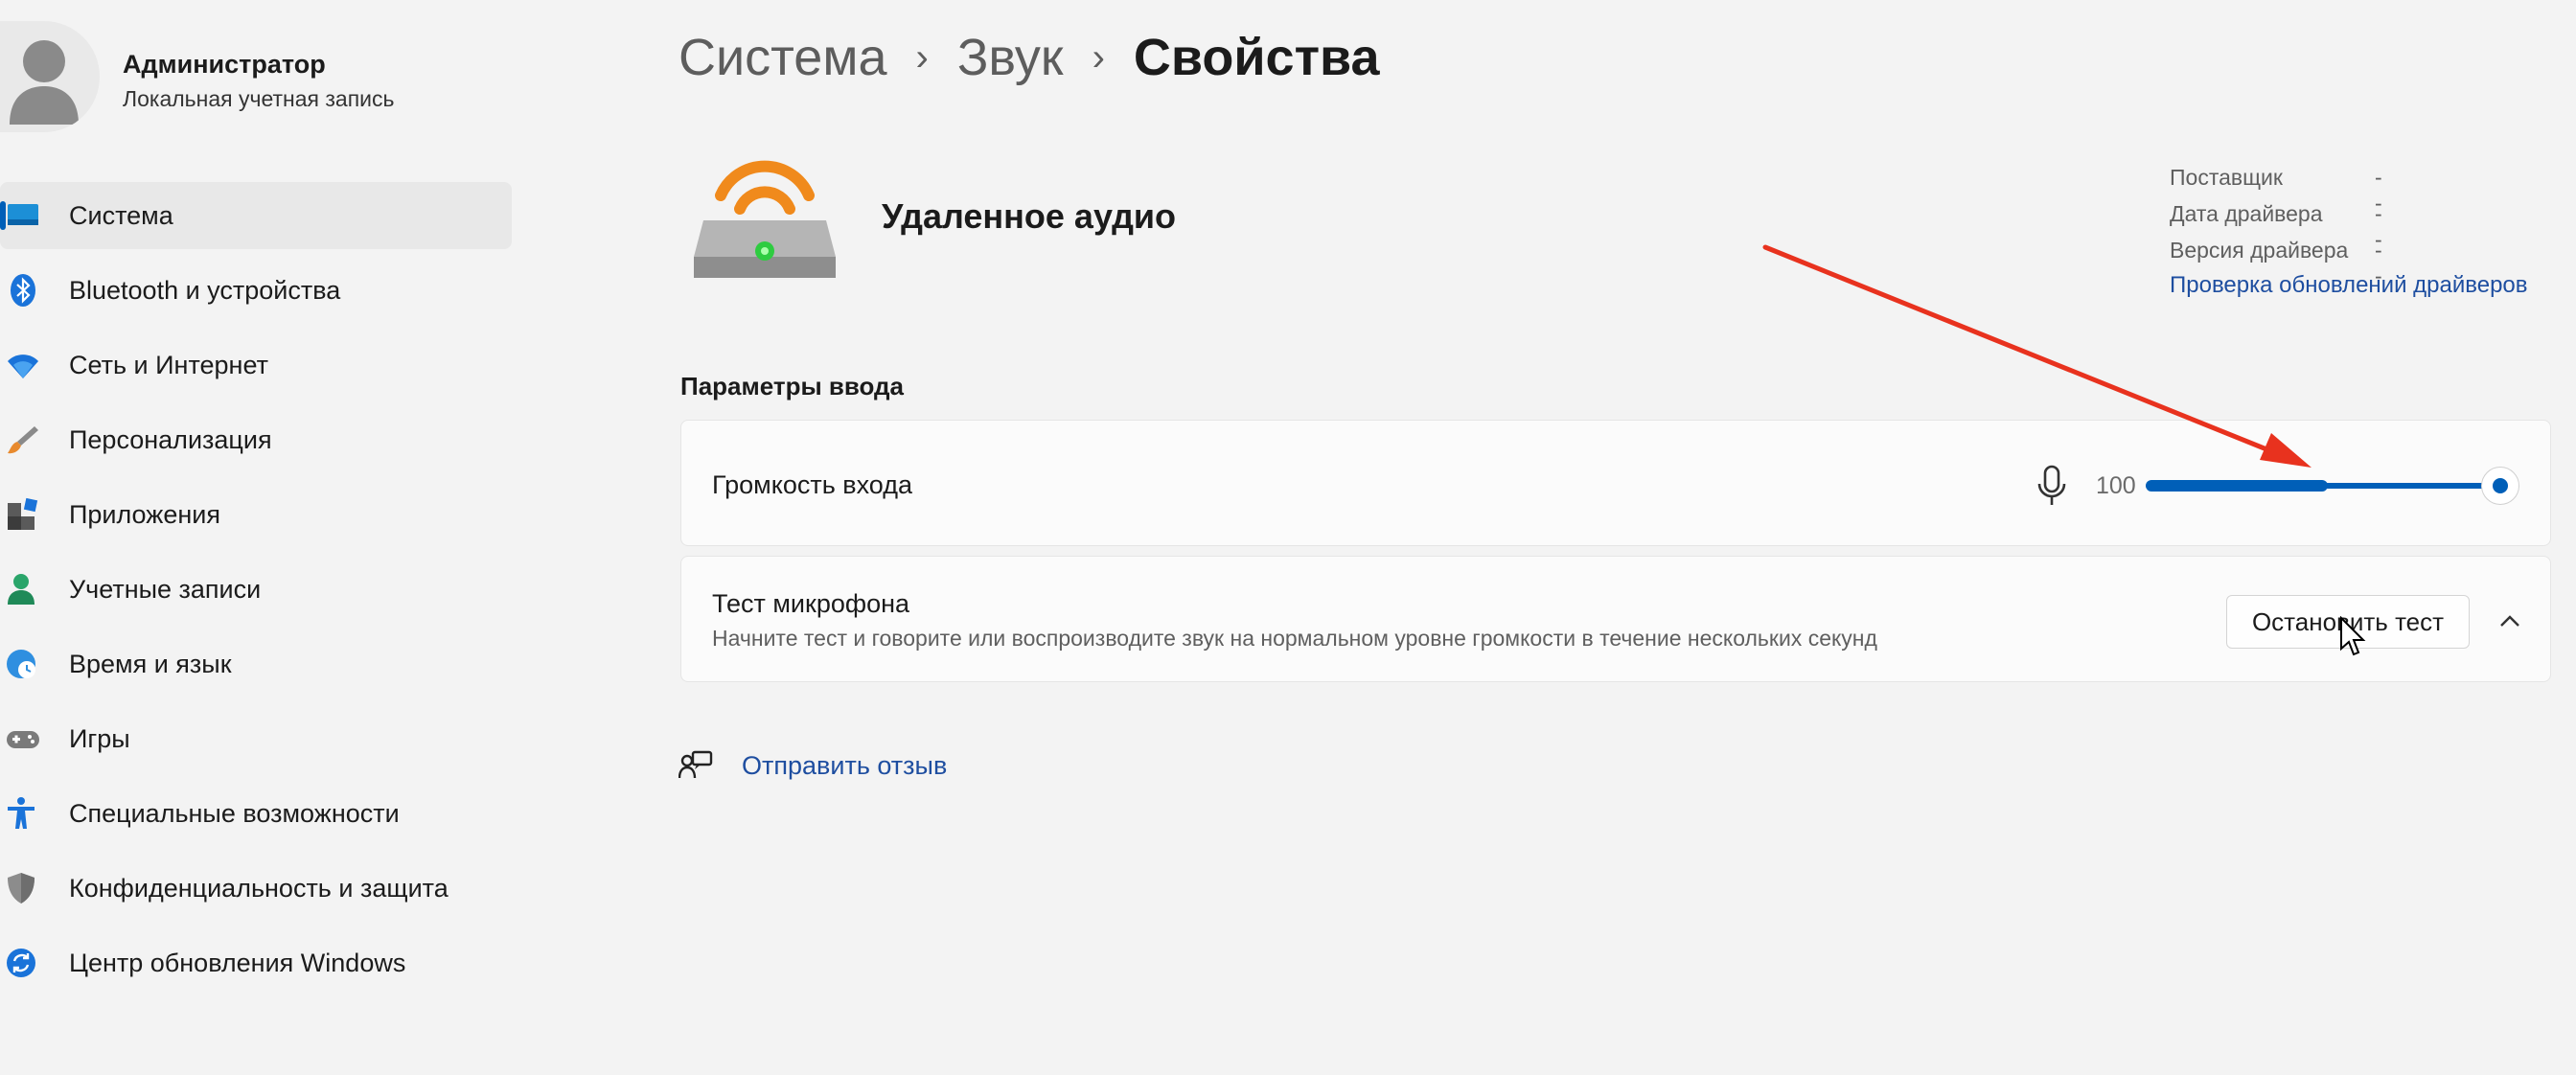 The width and height of the screenshot is (2576, 1075). Describe the element at coordinates (224, 64) in the screenshot. I see `user-name: Администратор` at that location.